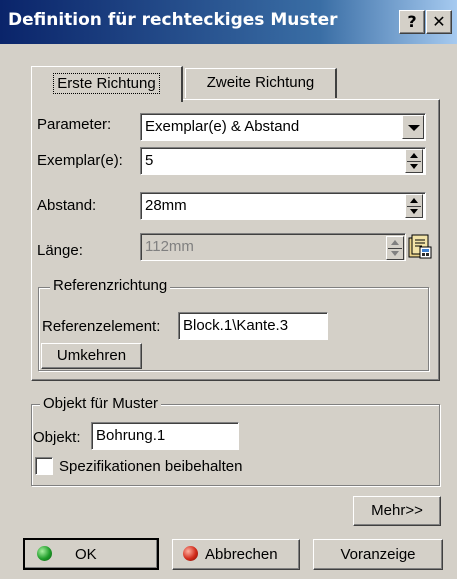  Describe the element at coordinates (60, 250) in the screenshot. I see `length-label: Länge:` at that location.